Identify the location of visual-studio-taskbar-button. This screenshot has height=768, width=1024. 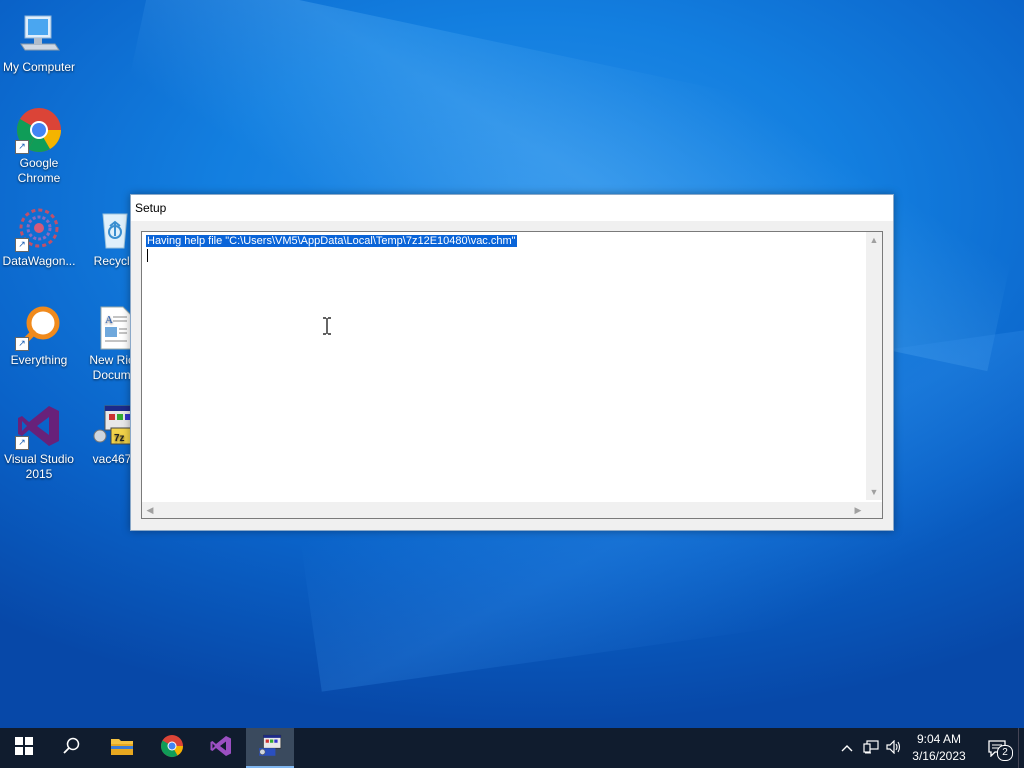
(221, 748).